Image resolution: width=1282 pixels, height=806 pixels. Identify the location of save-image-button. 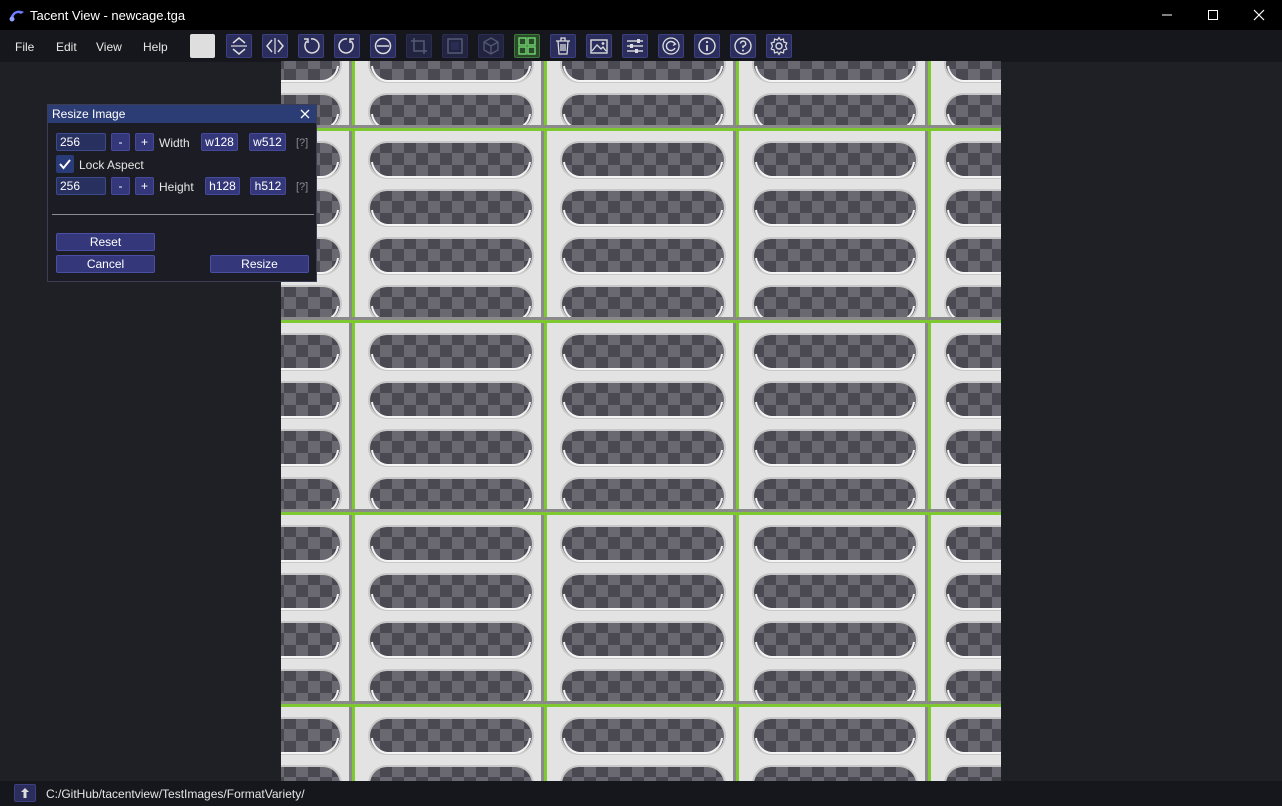
(599, 46).